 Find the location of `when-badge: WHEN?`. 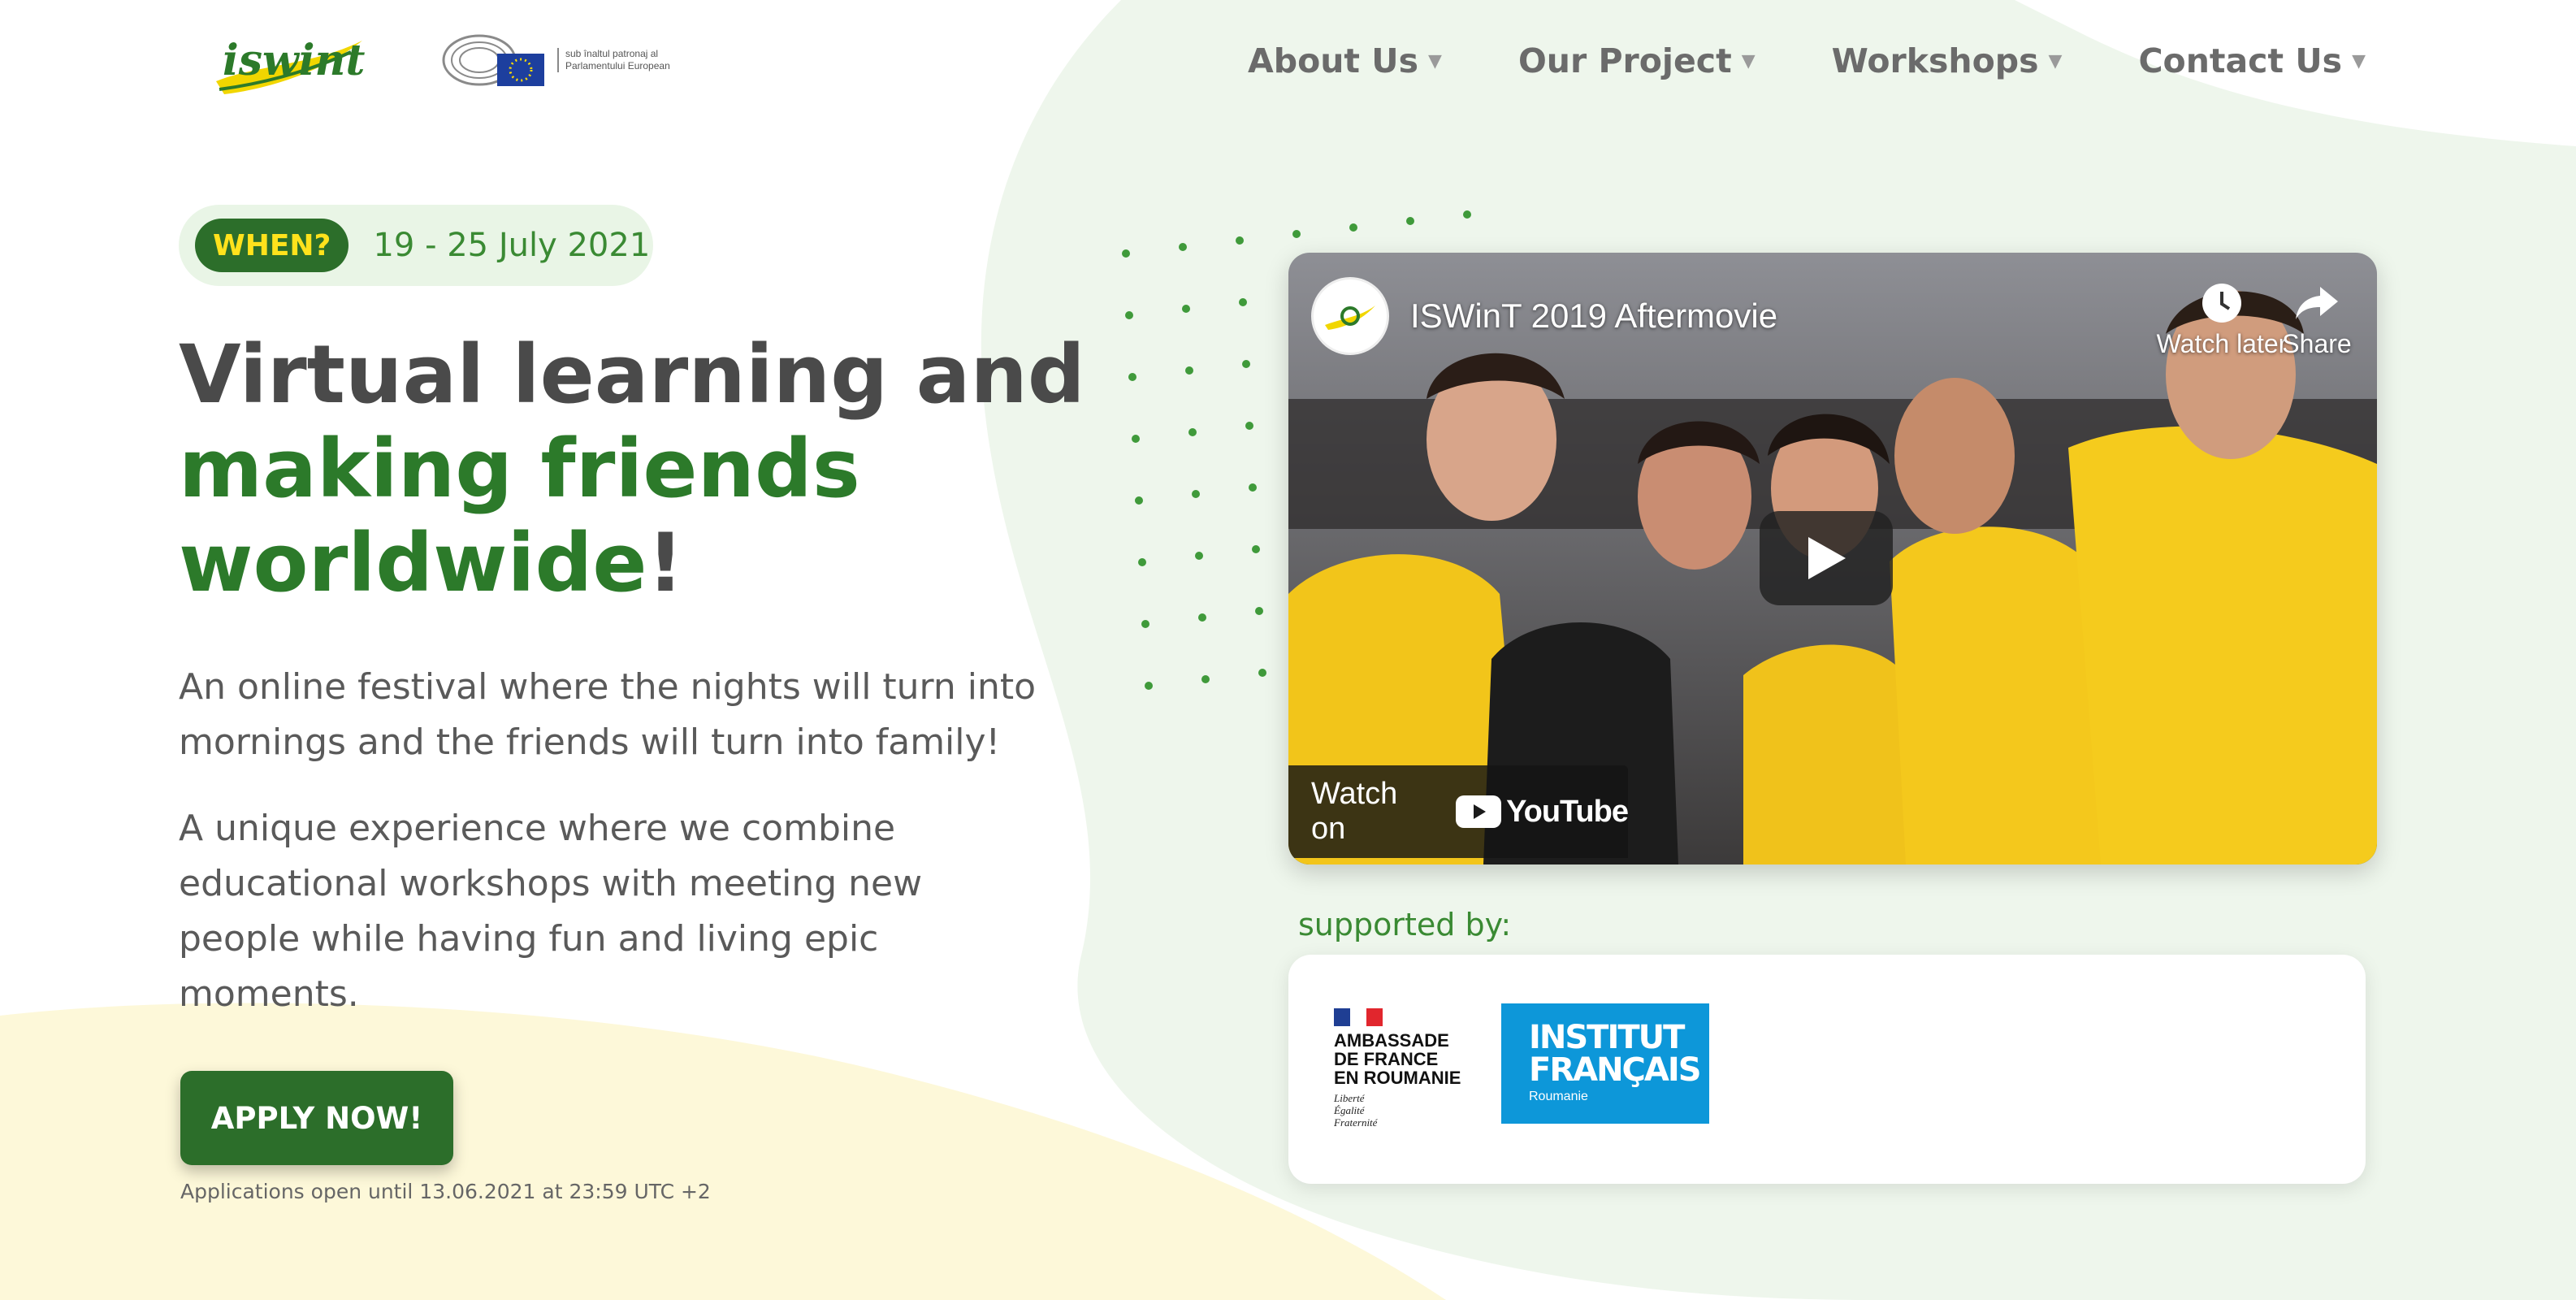

when-badge: WHEN? is located at coordinates (272, 246).